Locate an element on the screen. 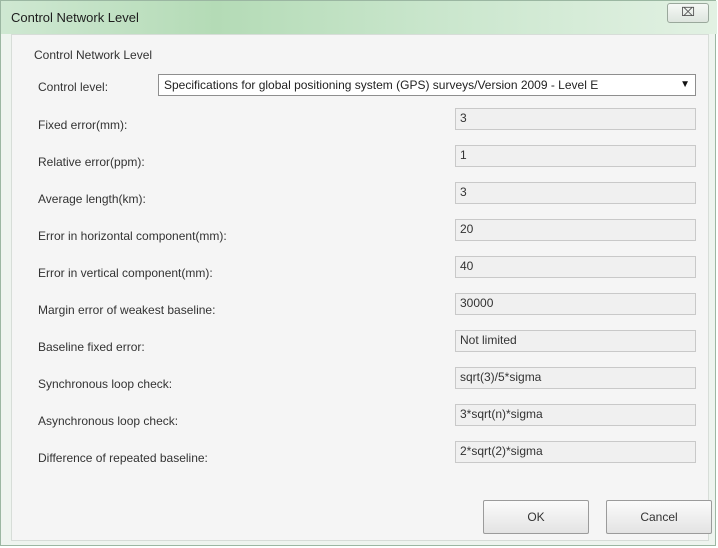  control-level-label: Control level: is located at coordinates (73, 87).